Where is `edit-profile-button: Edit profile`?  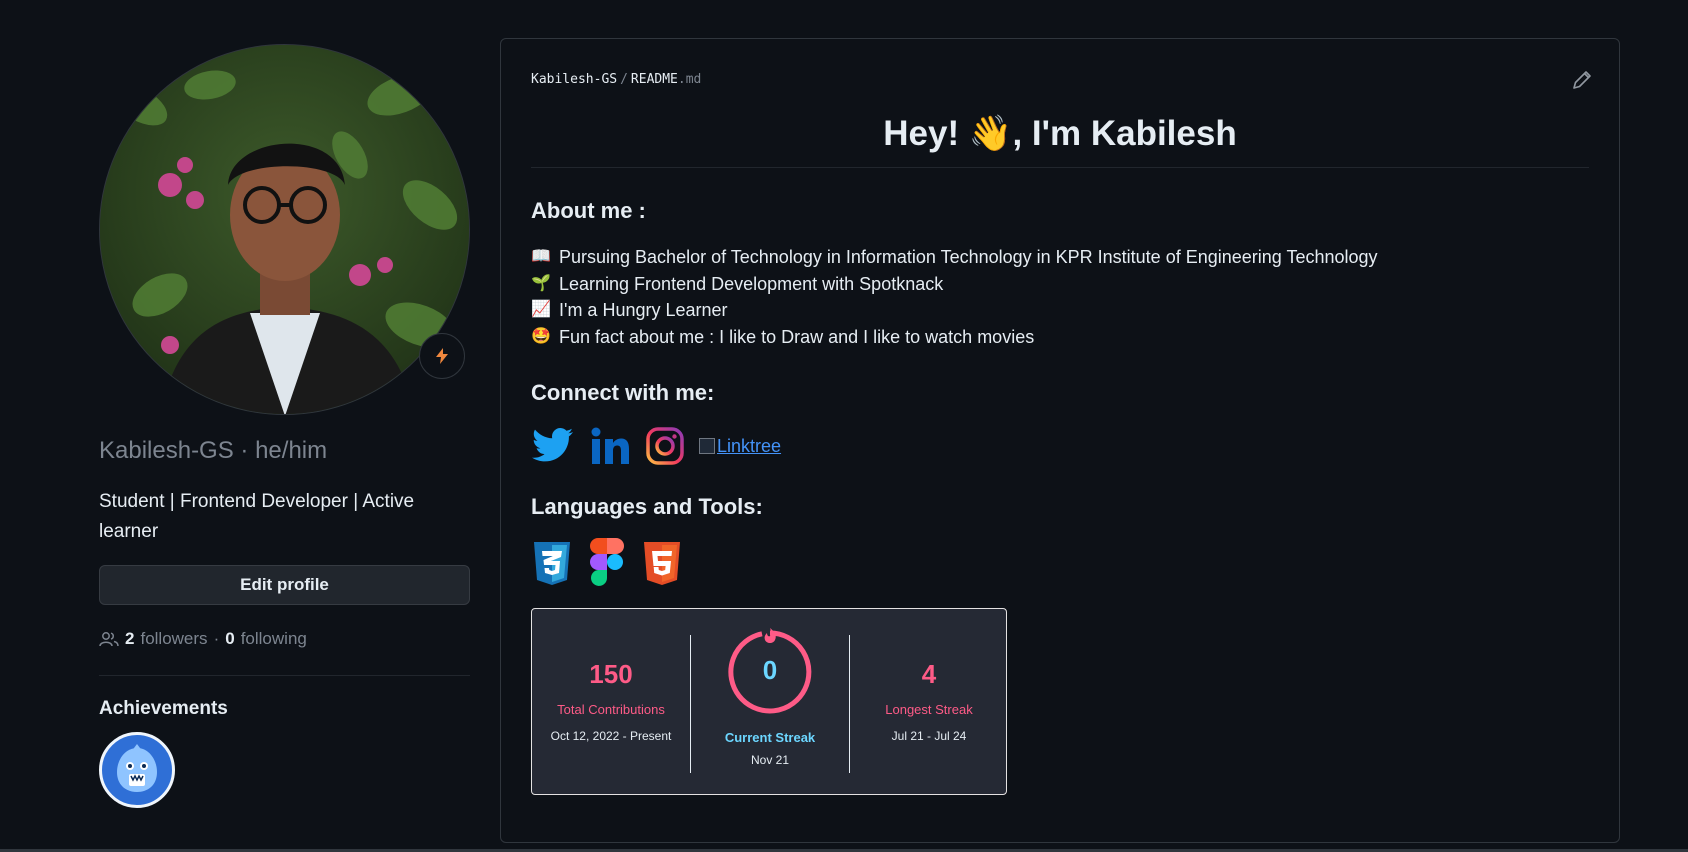
edit-profile-button: Edit profile is located at coordinates (284, 585).